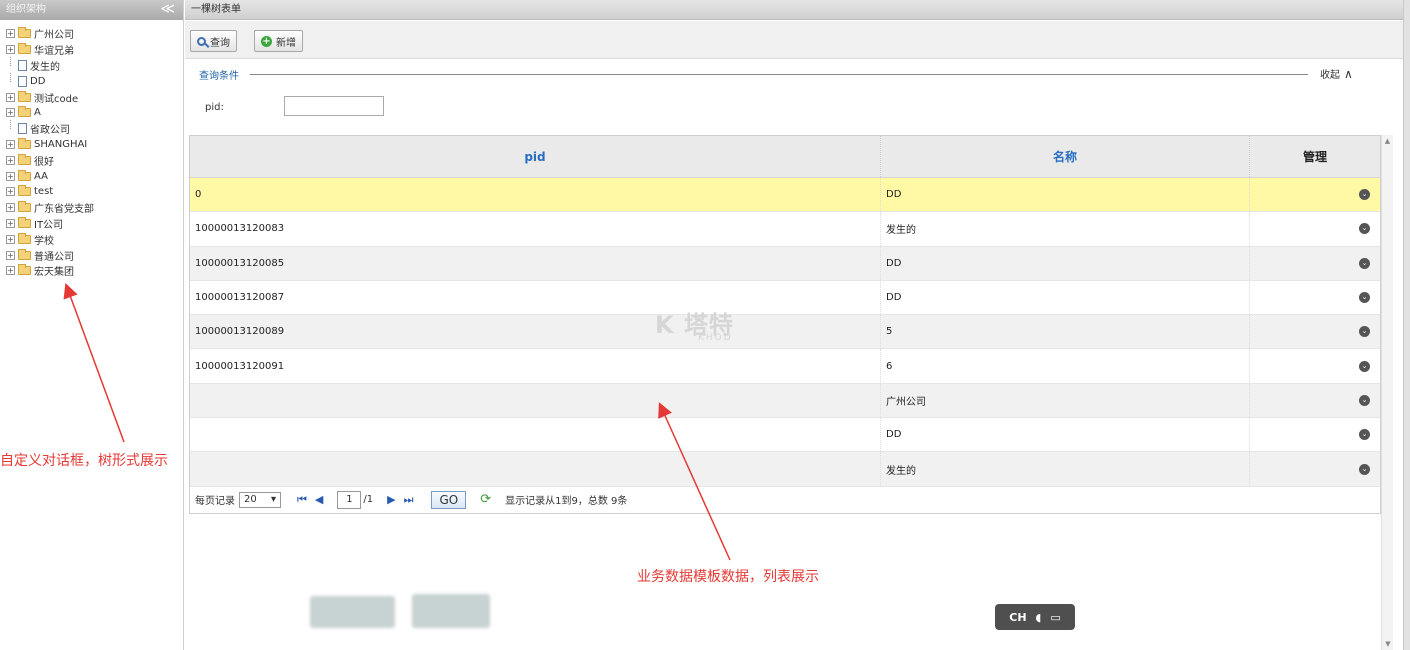  What do you see at coordinates (38, 81) in the screenshot?
I see `tree-node-label: DD` at bounding box center [38, 81].